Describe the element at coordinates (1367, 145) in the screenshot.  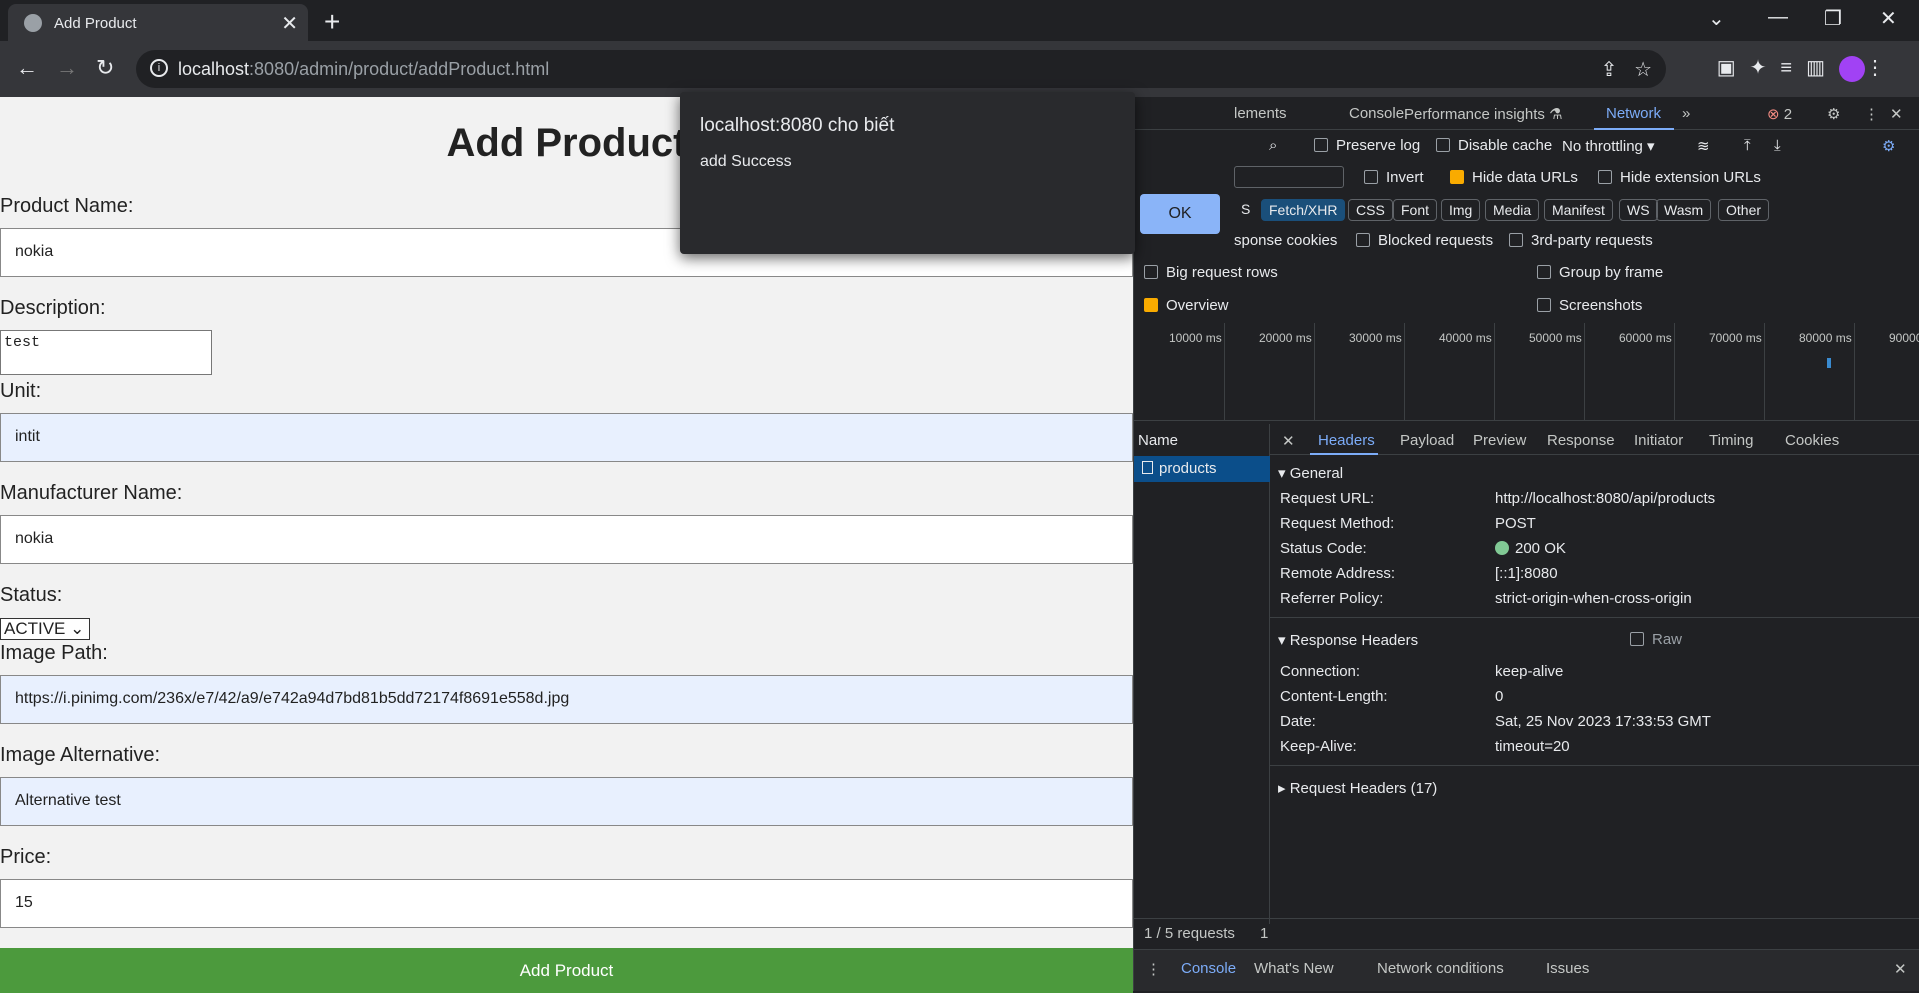
I see `preserve-log-checkbox: Preserve log` at that location.